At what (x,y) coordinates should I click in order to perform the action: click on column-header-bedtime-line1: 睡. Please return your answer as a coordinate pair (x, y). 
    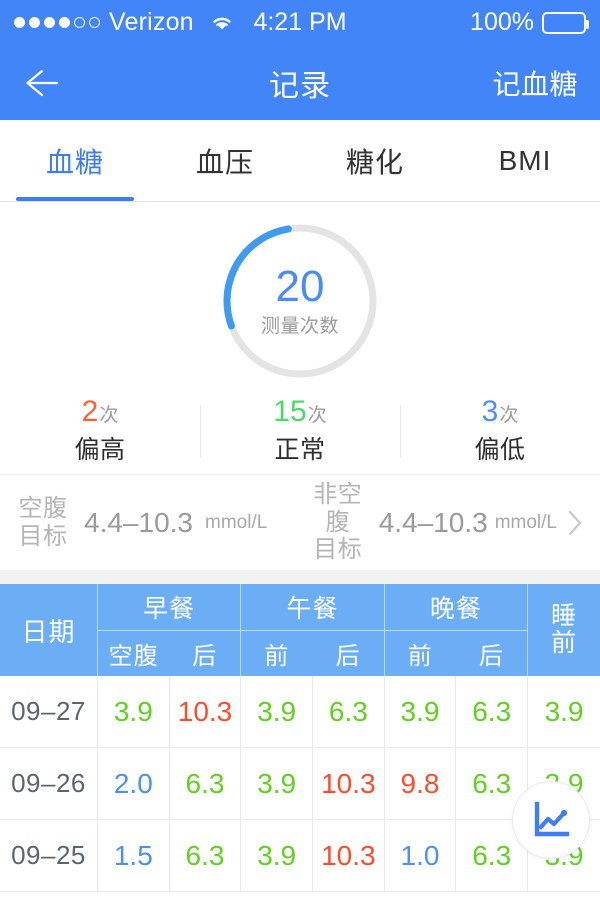
    Looking at the image, I should click on (563, 615).